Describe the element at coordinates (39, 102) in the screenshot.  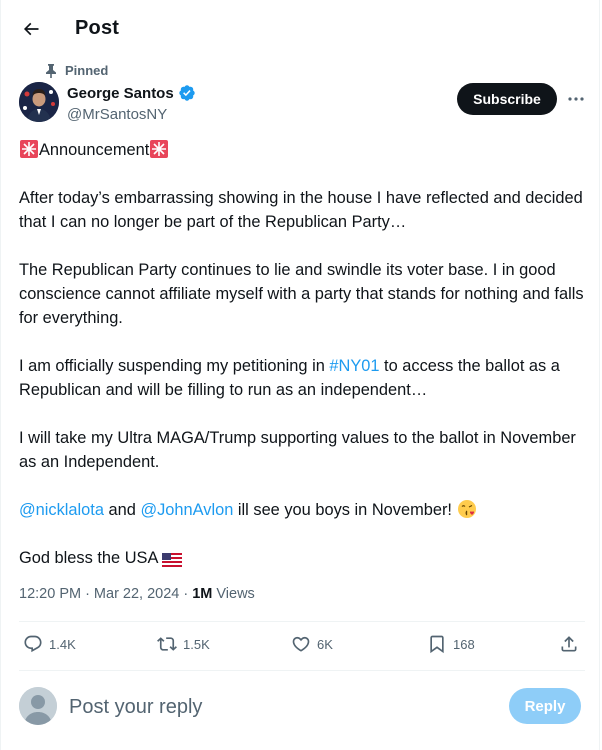
I see `author-avatar` at that location.